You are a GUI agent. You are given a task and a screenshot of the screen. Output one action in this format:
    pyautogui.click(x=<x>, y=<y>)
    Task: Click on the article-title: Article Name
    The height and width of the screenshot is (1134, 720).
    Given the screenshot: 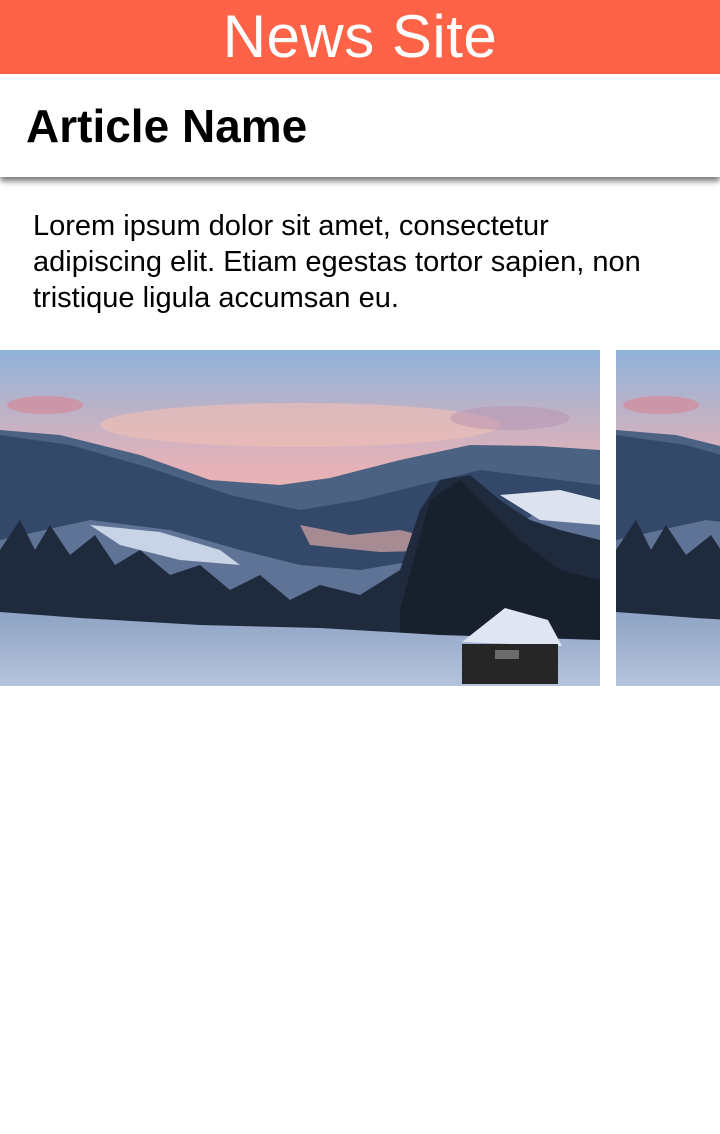 What is the action you would take?
    pyautogui.click(x=167, y=126)
    